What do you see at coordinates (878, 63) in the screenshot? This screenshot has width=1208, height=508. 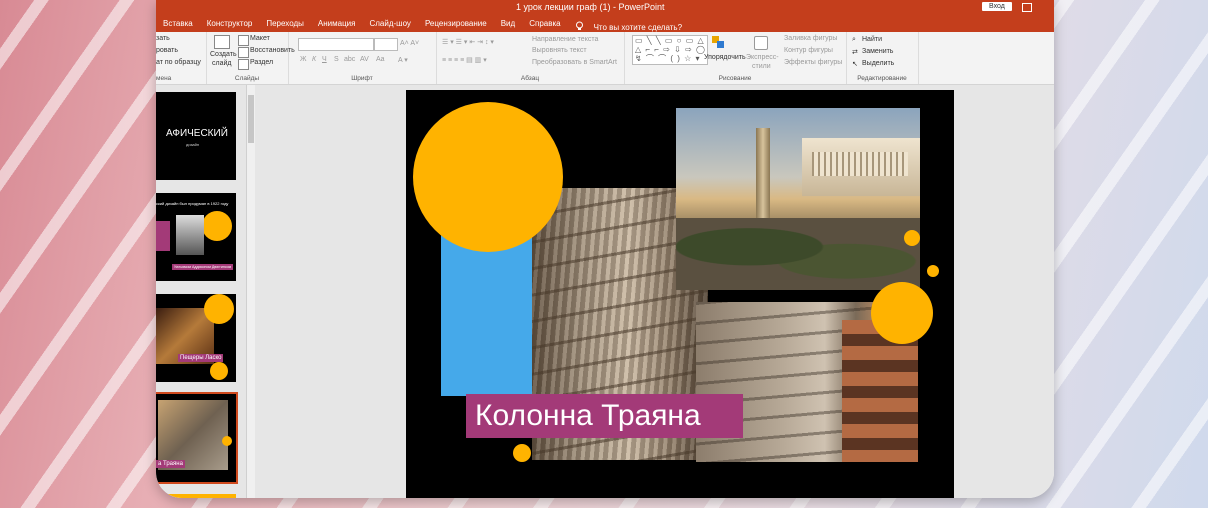 I see `select-button: Выделить` at bounding box center [878, 63].